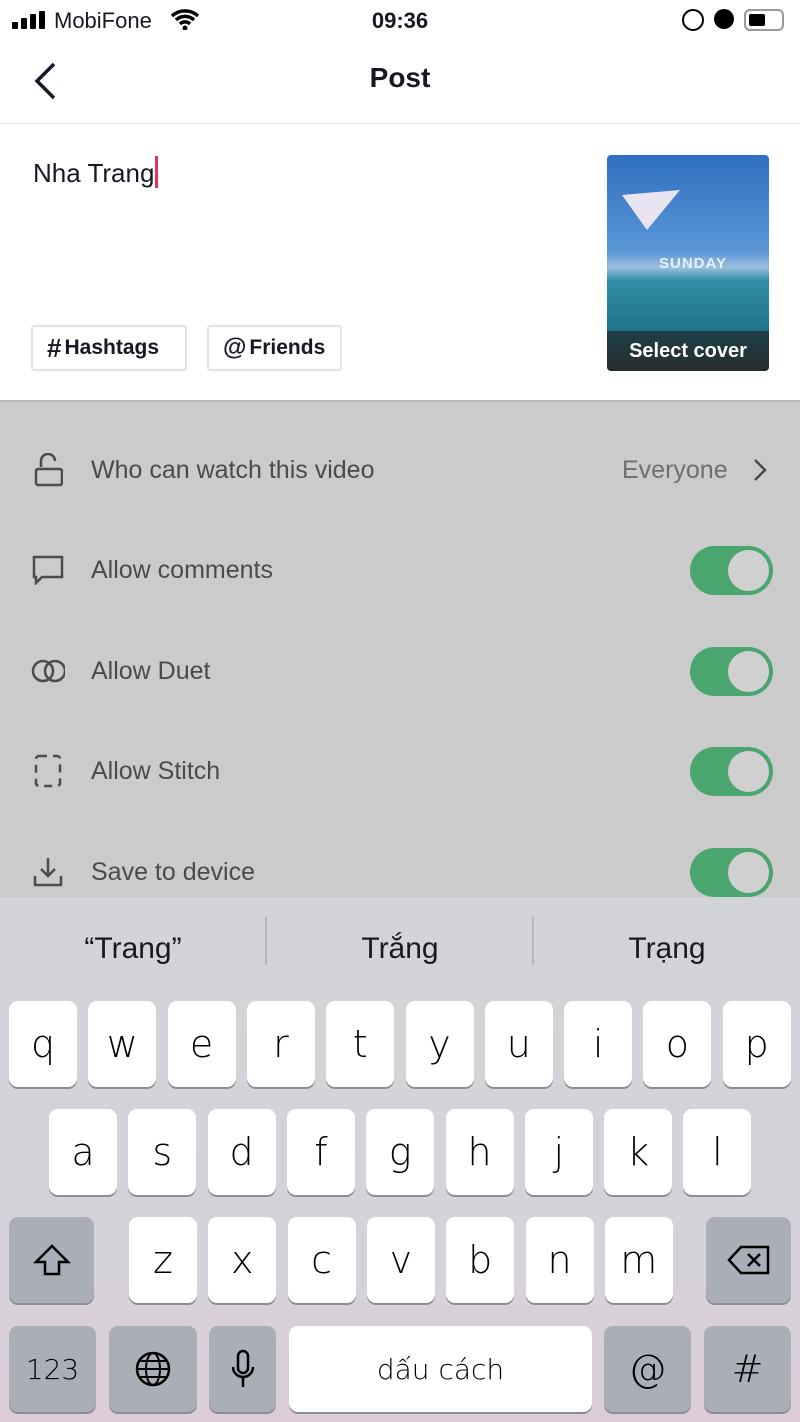  I want to click on suggestion-2: Trắng, so click(400, 948).